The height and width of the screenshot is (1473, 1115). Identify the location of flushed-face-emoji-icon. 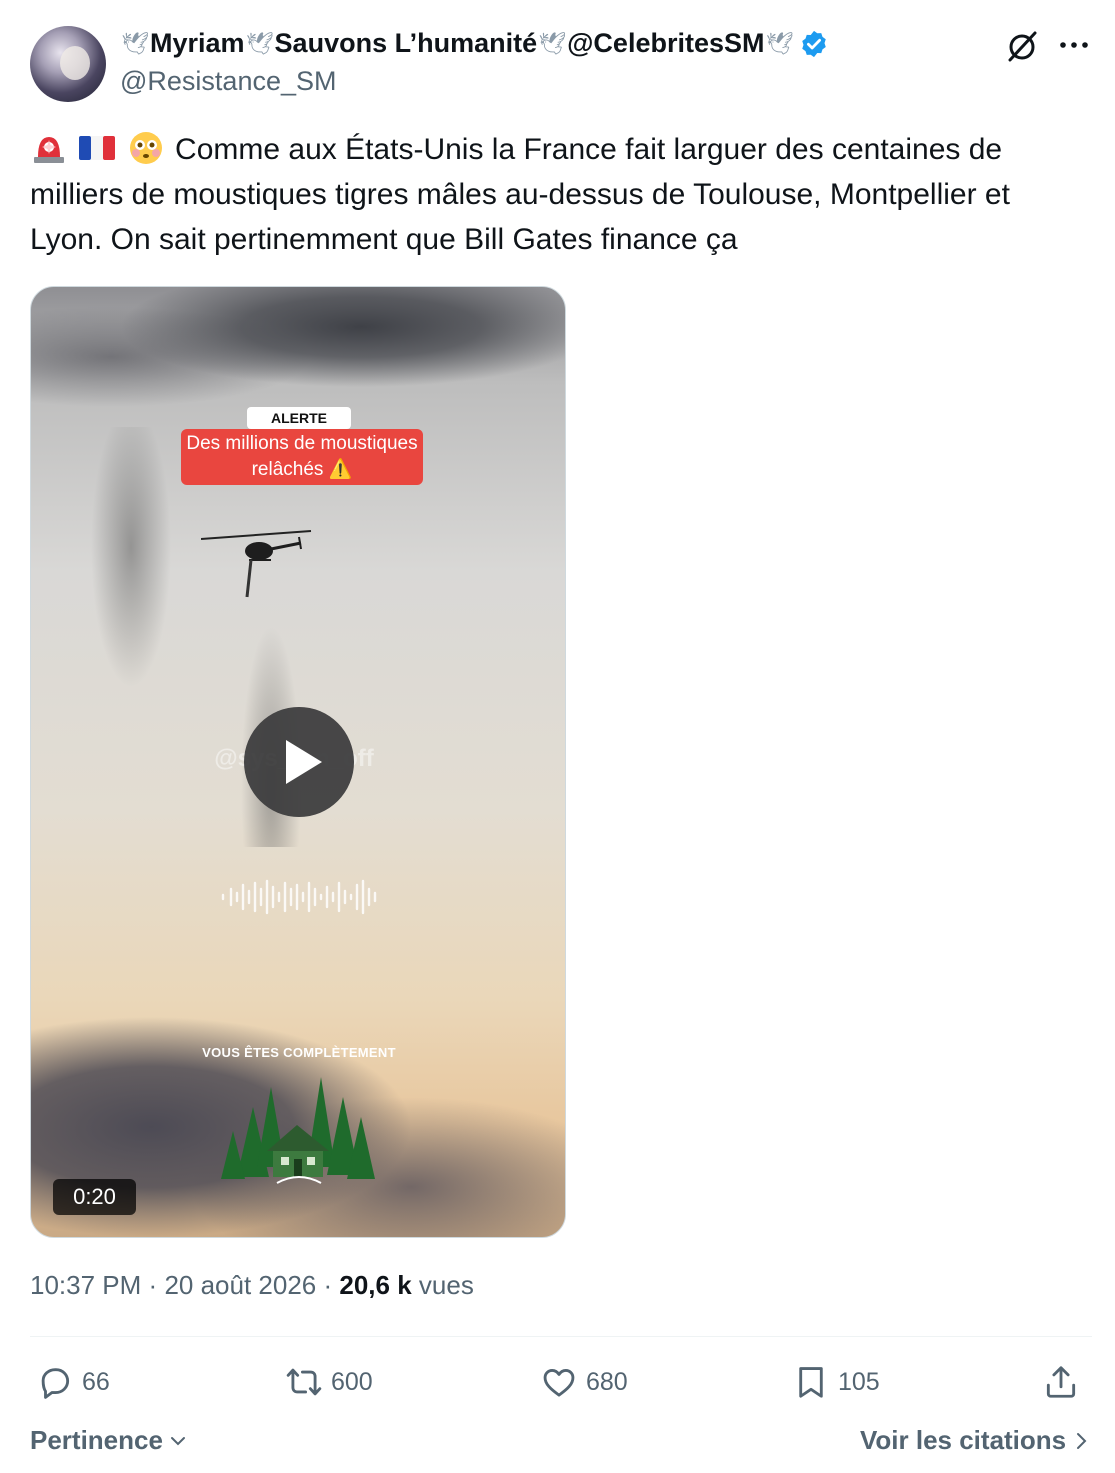
(145, 148).